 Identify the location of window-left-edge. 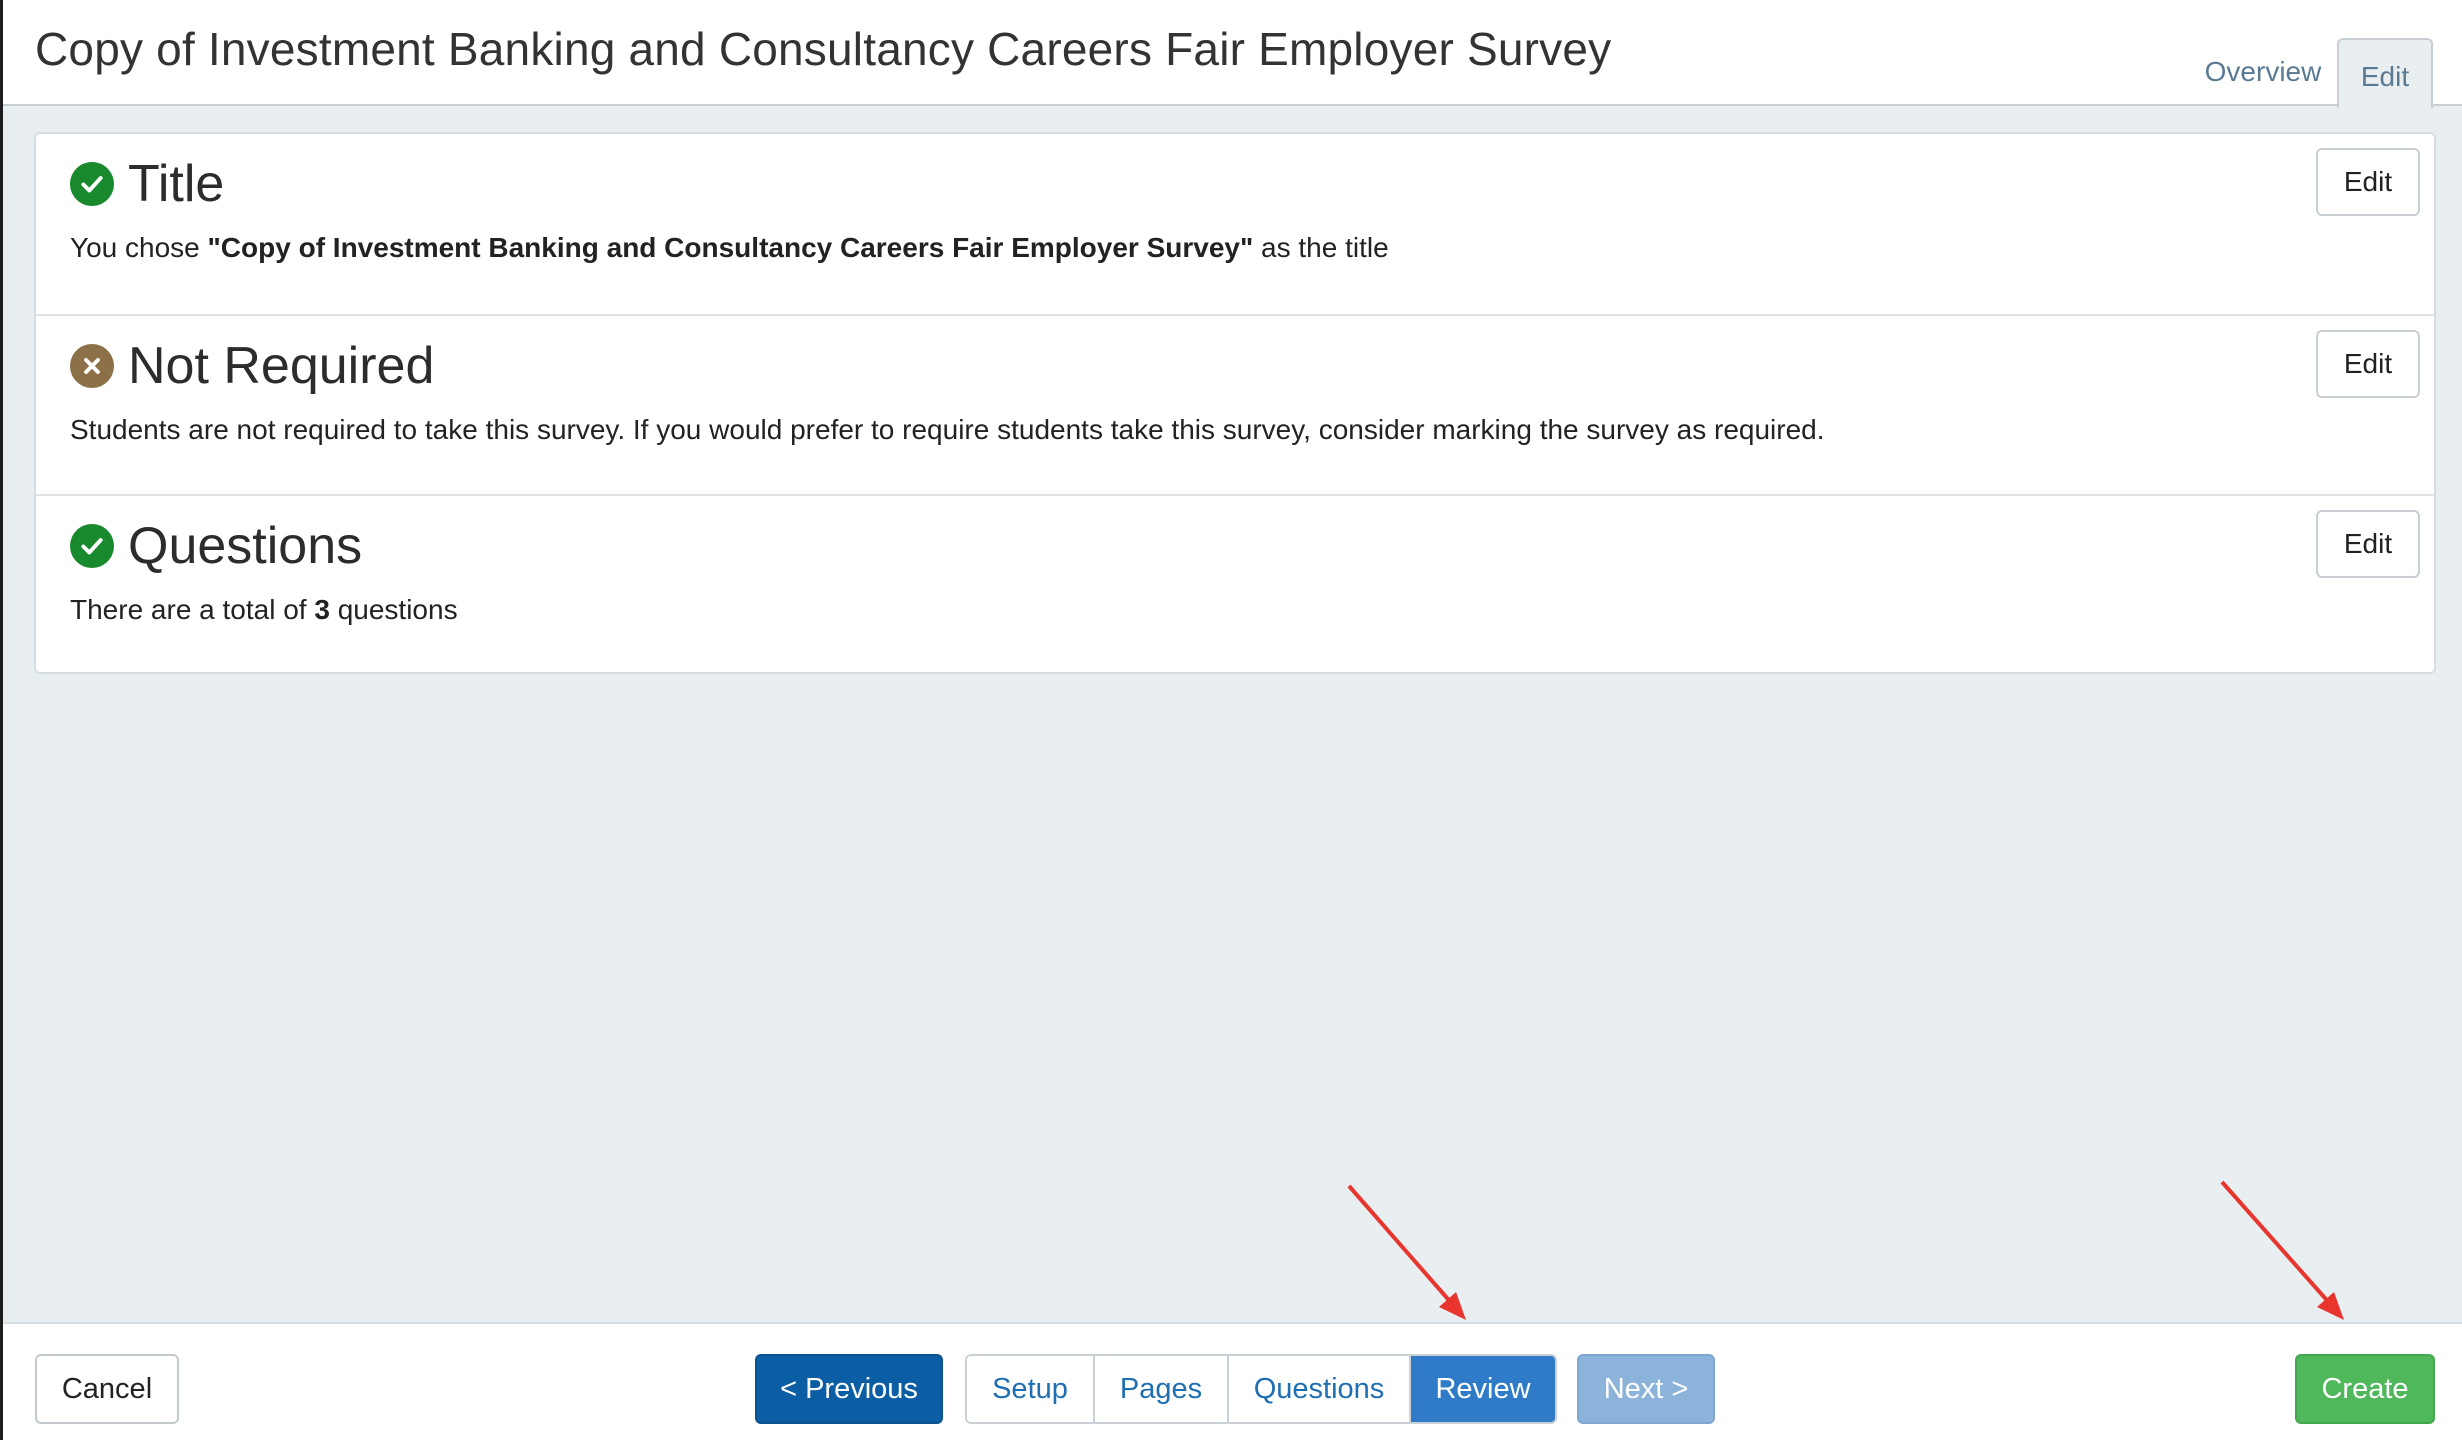
(1, 720).